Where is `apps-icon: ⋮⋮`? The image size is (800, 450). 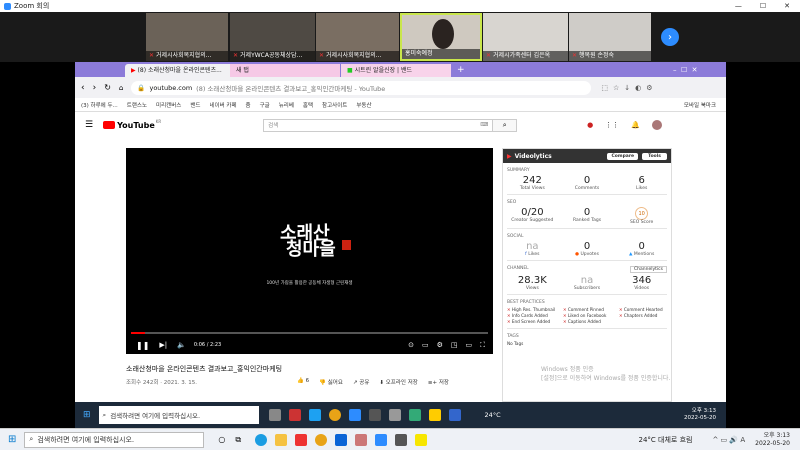 apps-icon: ⋮⋮ is located at coordinates (612, 125).